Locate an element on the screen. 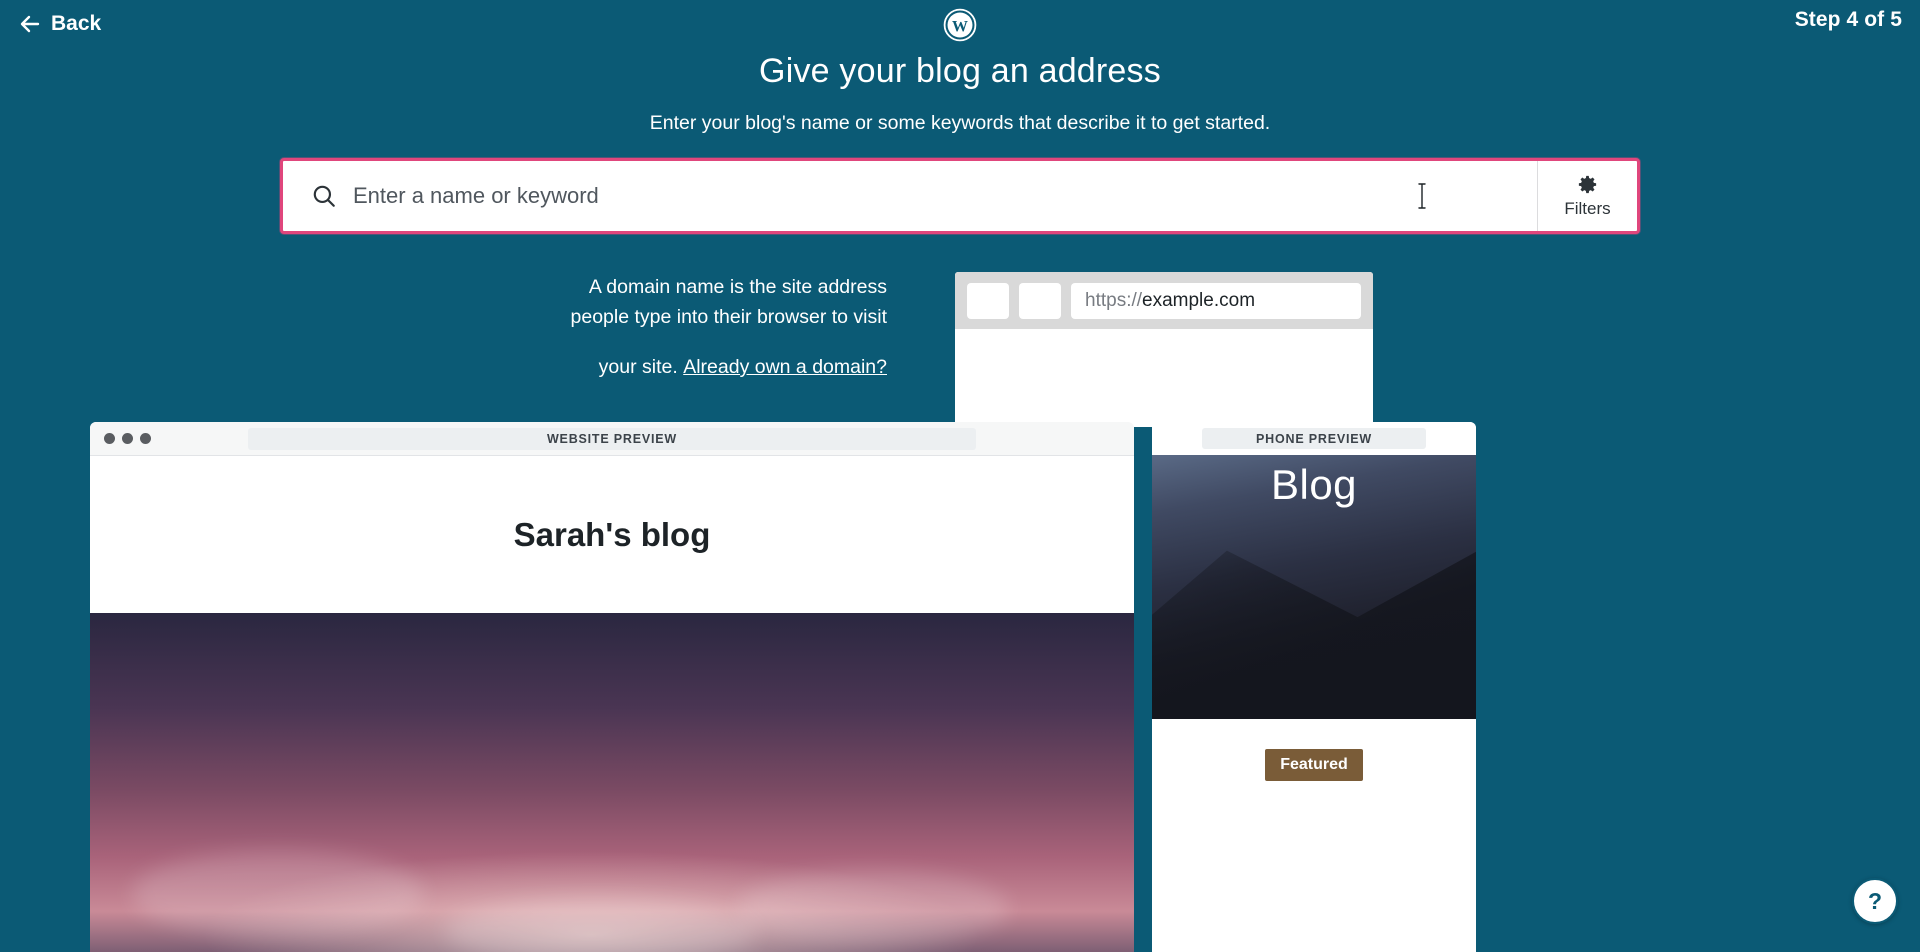 Image resolution: width=1920 pixels, height=952 pixels. website-preview-caption: WEBSITE PREVIEW is located at coordinates (612, 439).